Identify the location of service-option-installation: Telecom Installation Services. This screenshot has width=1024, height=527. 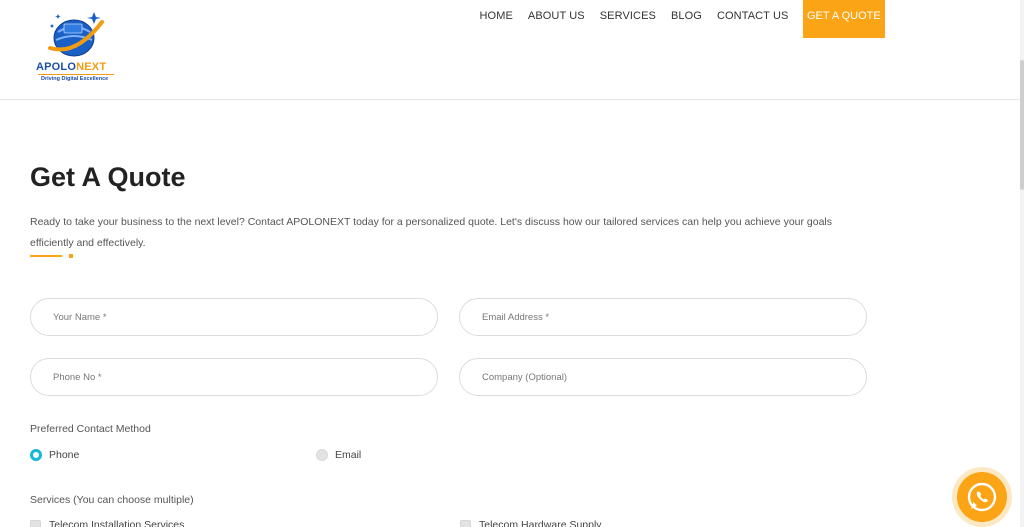
(107, 523).